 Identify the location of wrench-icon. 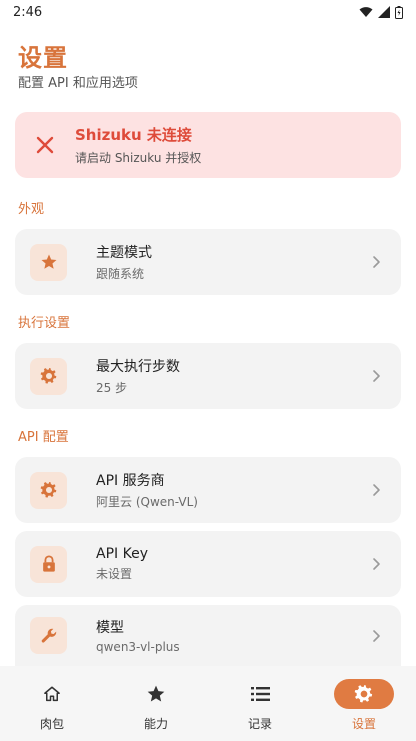
(48, 635).